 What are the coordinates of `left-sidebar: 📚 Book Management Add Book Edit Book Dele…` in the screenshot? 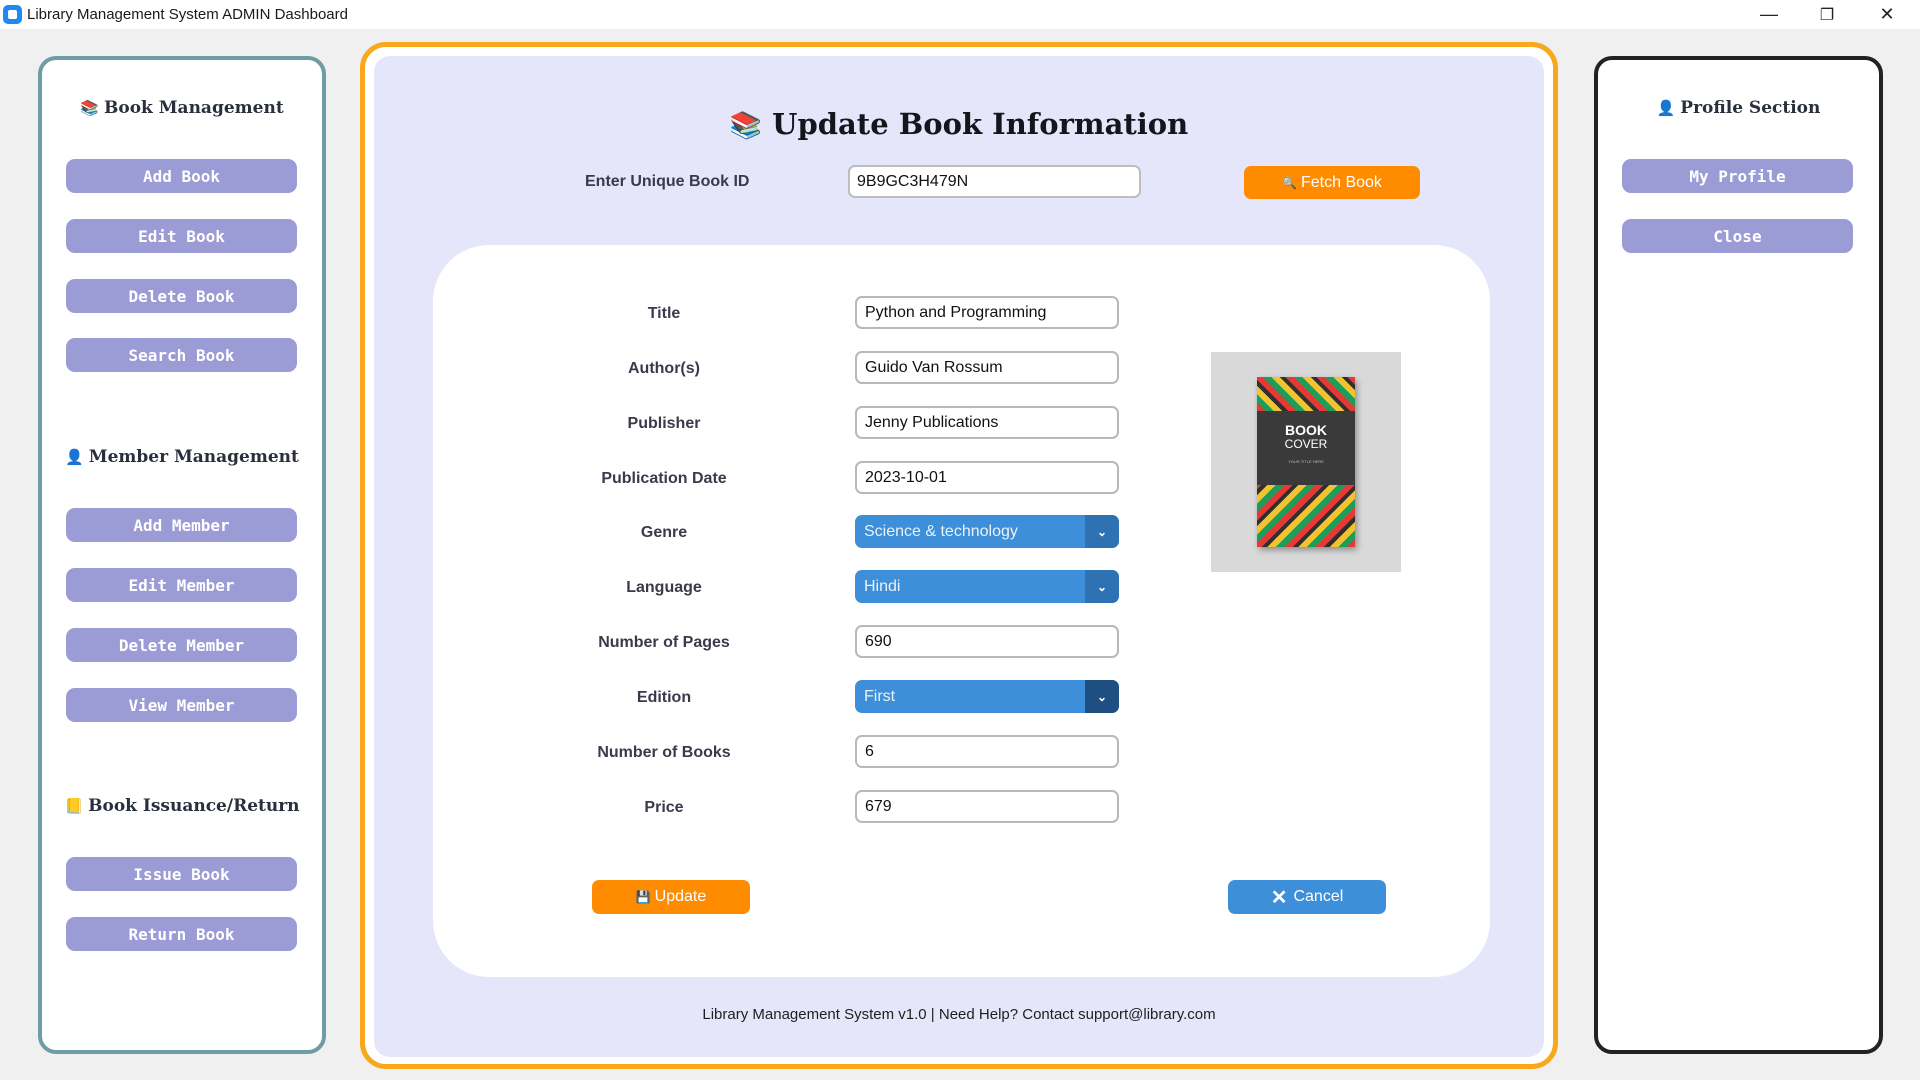 It's located at (182, 555).